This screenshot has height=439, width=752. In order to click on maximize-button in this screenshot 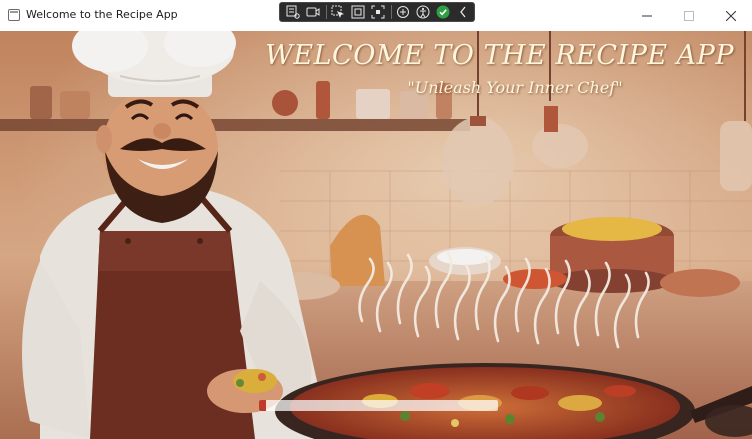, I will do `click(689, 15)`.